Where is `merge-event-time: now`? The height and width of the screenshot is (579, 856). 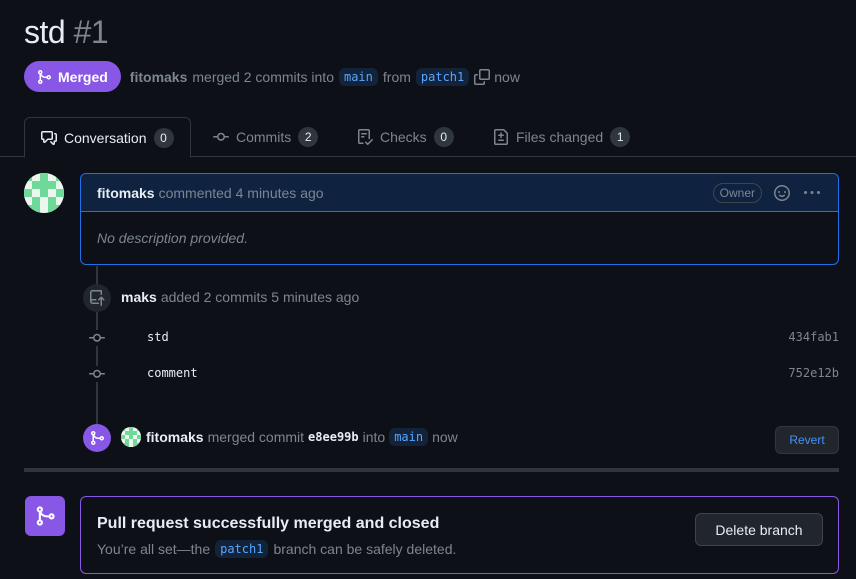 merge-event-time: now is located at coordinates (445, 437).